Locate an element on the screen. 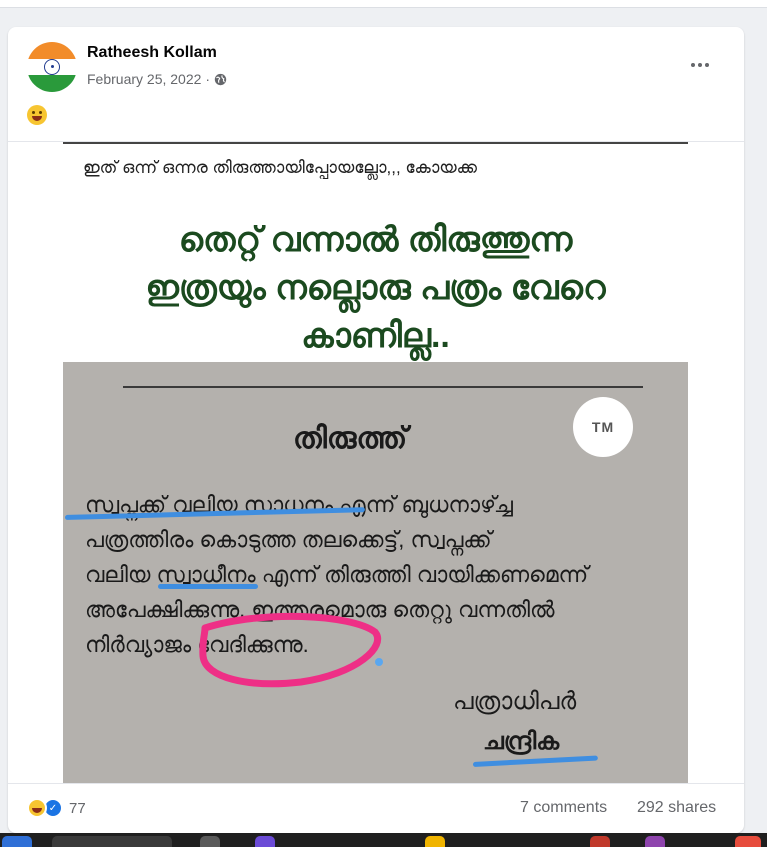 The image size is (767, 847). post-date: February 25, 2022 is located at coordinates (144, 79).